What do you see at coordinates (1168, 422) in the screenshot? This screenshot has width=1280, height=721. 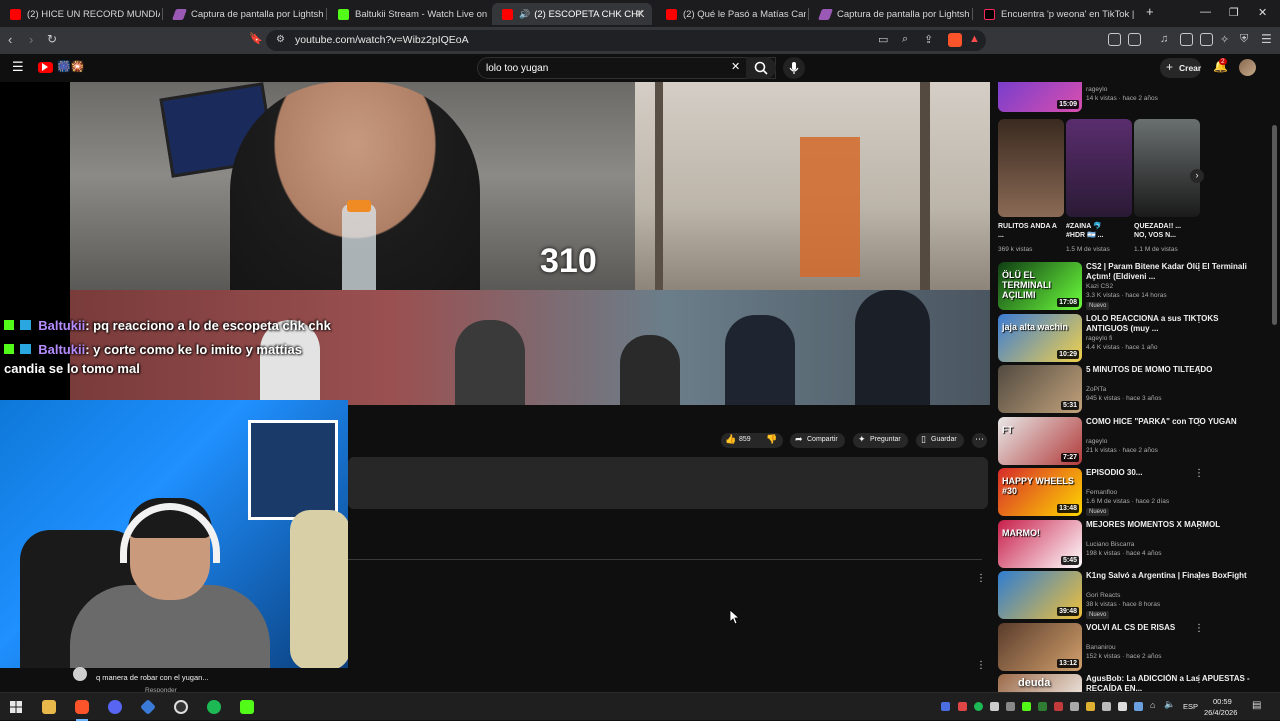 I see `video-title: COMO HICE "PARKA" con TOO YUGAN` at bounding box center [1168, 422].